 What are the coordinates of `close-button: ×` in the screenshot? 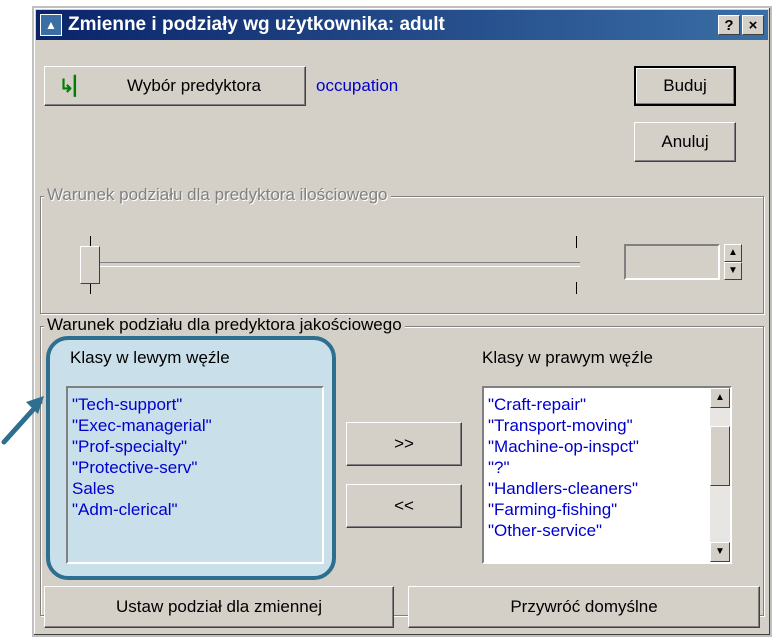 It's located at (753, 25).